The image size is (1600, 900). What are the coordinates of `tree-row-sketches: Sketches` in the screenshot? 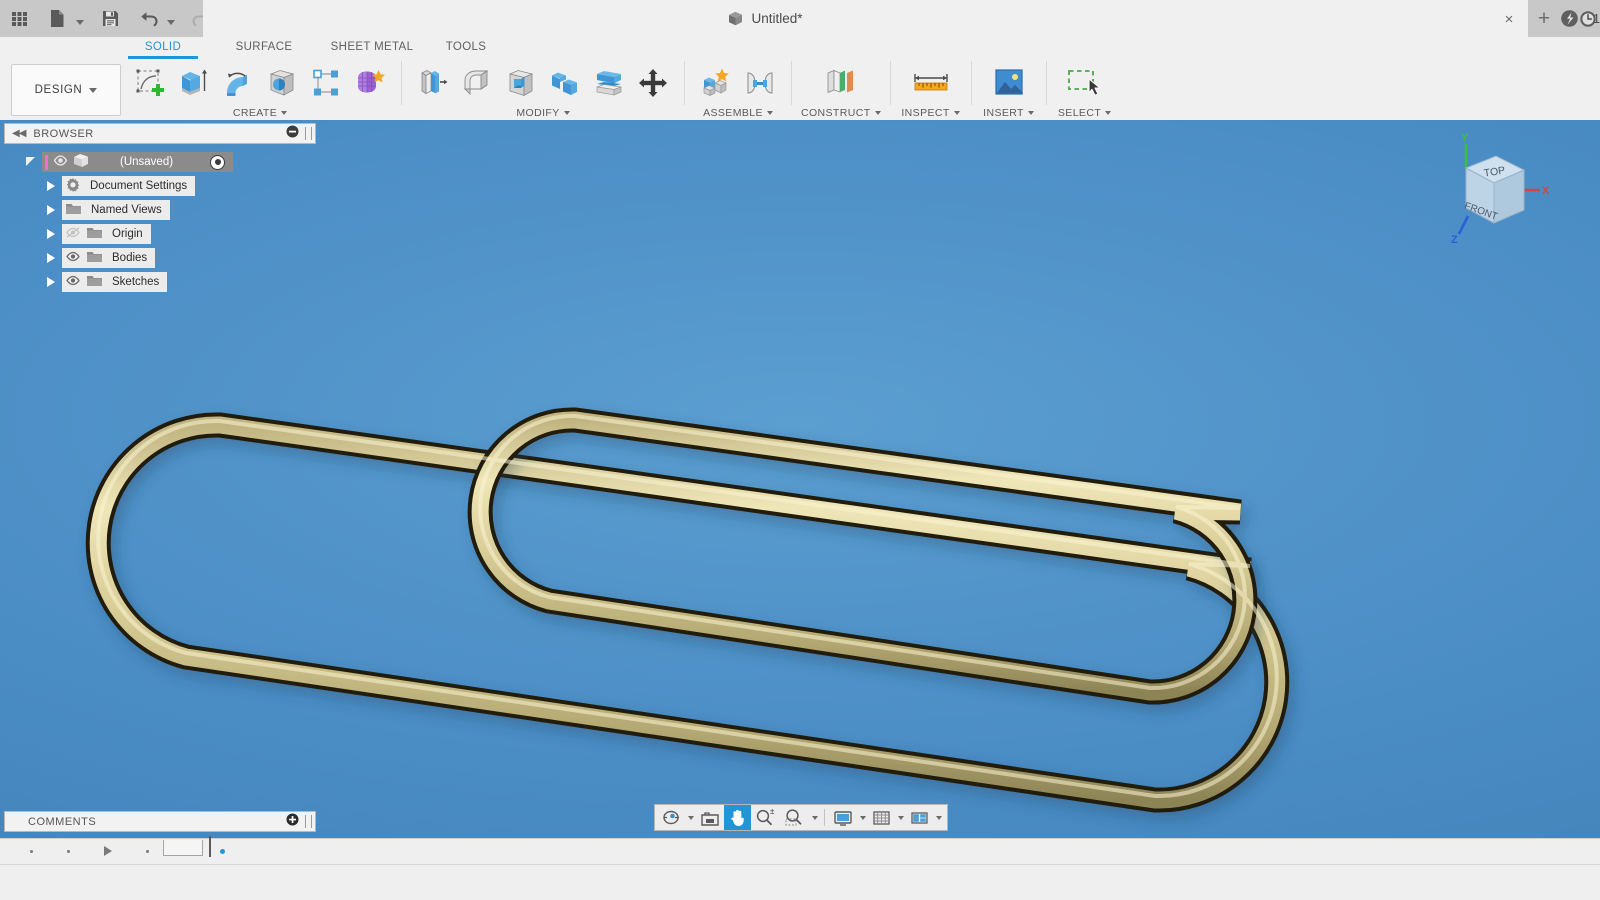 It's located at (160, 282).